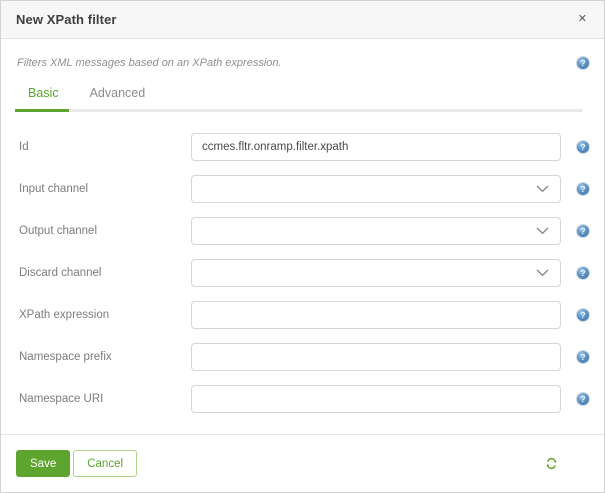 The width and height of the screenshot is (605, 493). I want to click on input-channel-select, so click(376, 189).